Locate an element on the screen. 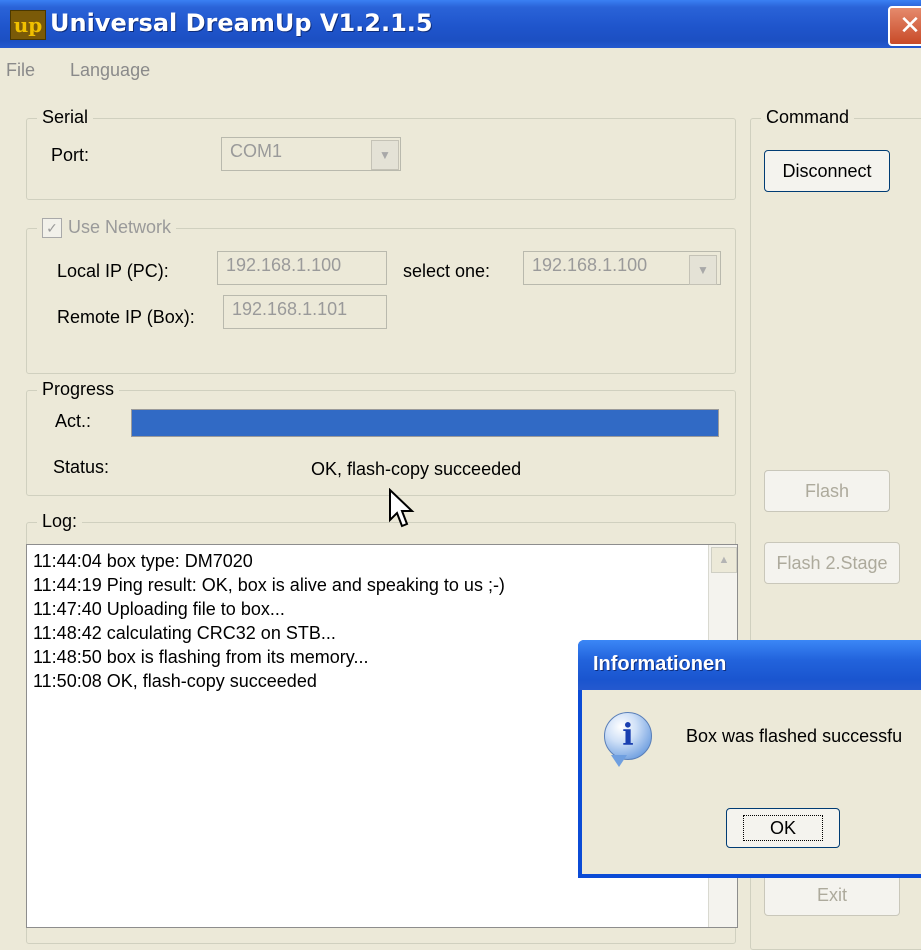 The height and width of the screenshot is (950, 921). local-ip-field: 192.168.1.100 is located at coordinates (302, 268).